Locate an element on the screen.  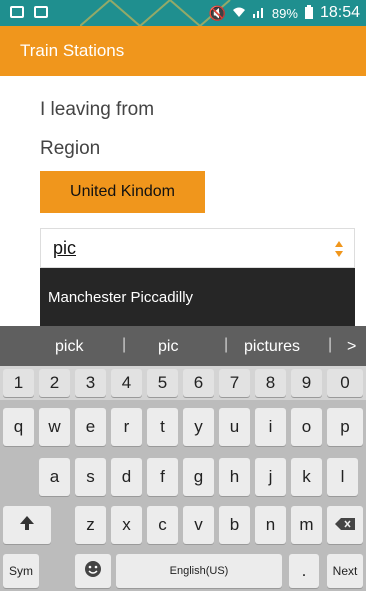
sym-key: Sym is located at coordinates (21, 571).